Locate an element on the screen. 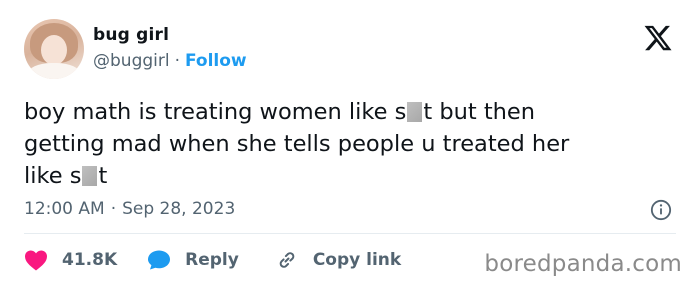  handle-line: @buggirl · Follow is located at coordinates (170, 61).